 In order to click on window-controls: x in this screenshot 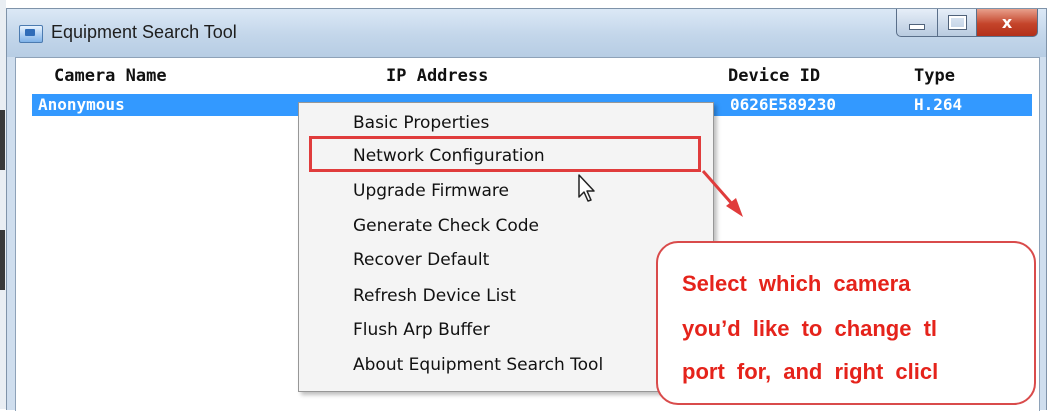, I will do `click(967, 23)`.